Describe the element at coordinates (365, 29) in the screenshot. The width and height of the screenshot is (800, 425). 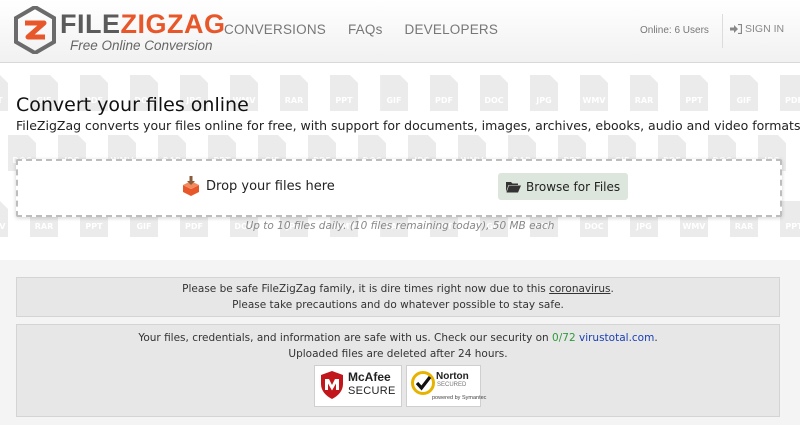
I see `nav-faqs: FAQs` at that location.